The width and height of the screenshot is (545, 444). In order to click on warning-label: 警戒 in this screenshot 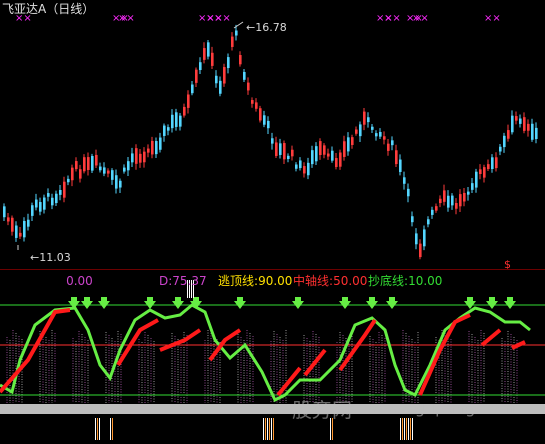, I will do `click(464, 281)`.